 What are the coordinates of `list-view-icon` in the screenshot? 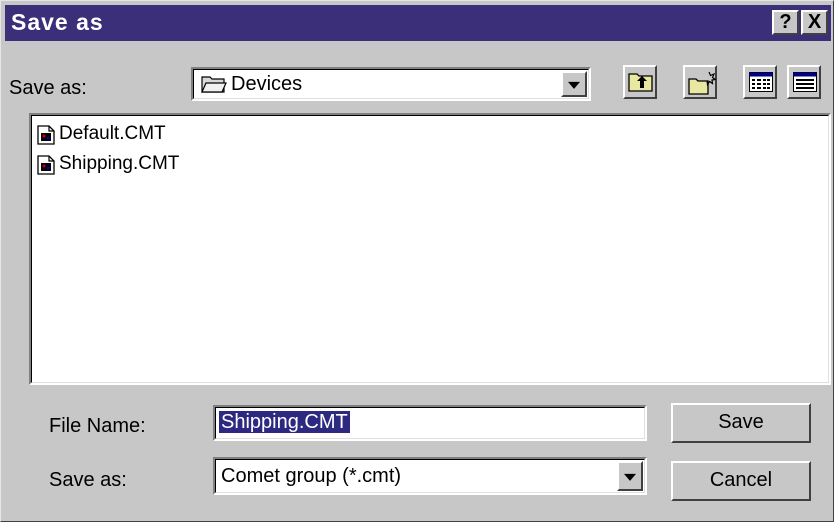 It's located at (761, 84).